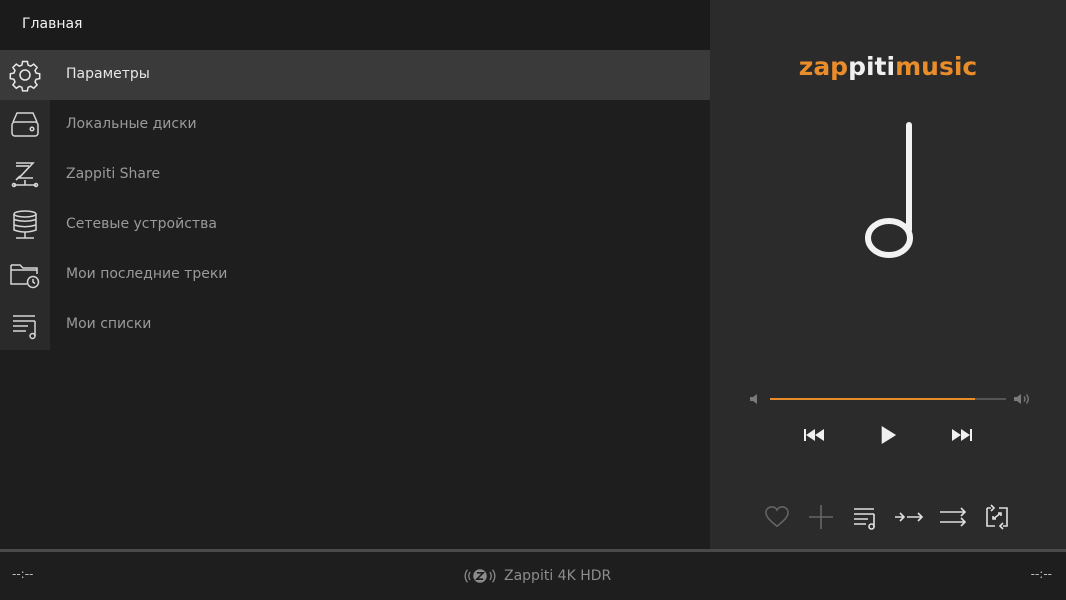  Describe the element at coordinates (355, 125) in the screenshot. I see `menu-item-local-disks: Локальные диски` at that location.